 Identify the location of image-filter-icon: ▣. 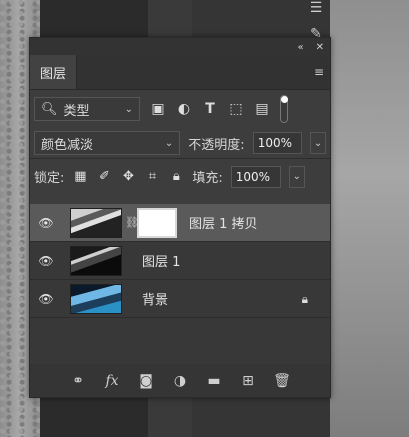
(158, 109).